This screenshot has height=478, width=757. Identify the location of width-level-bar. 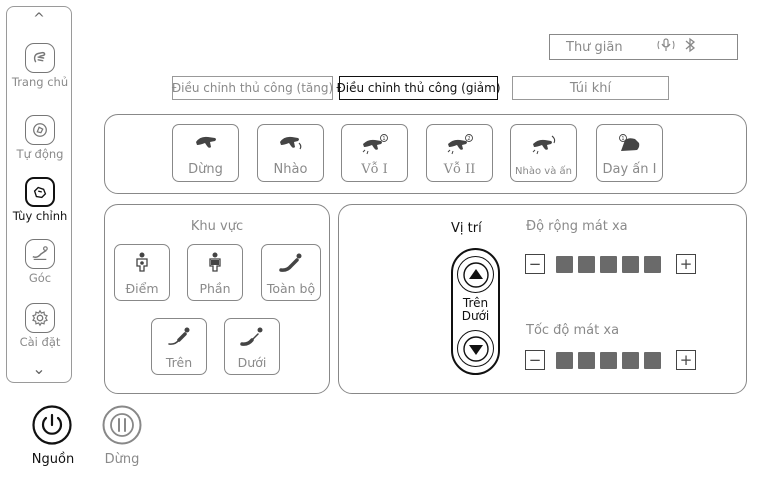
(608, 264).